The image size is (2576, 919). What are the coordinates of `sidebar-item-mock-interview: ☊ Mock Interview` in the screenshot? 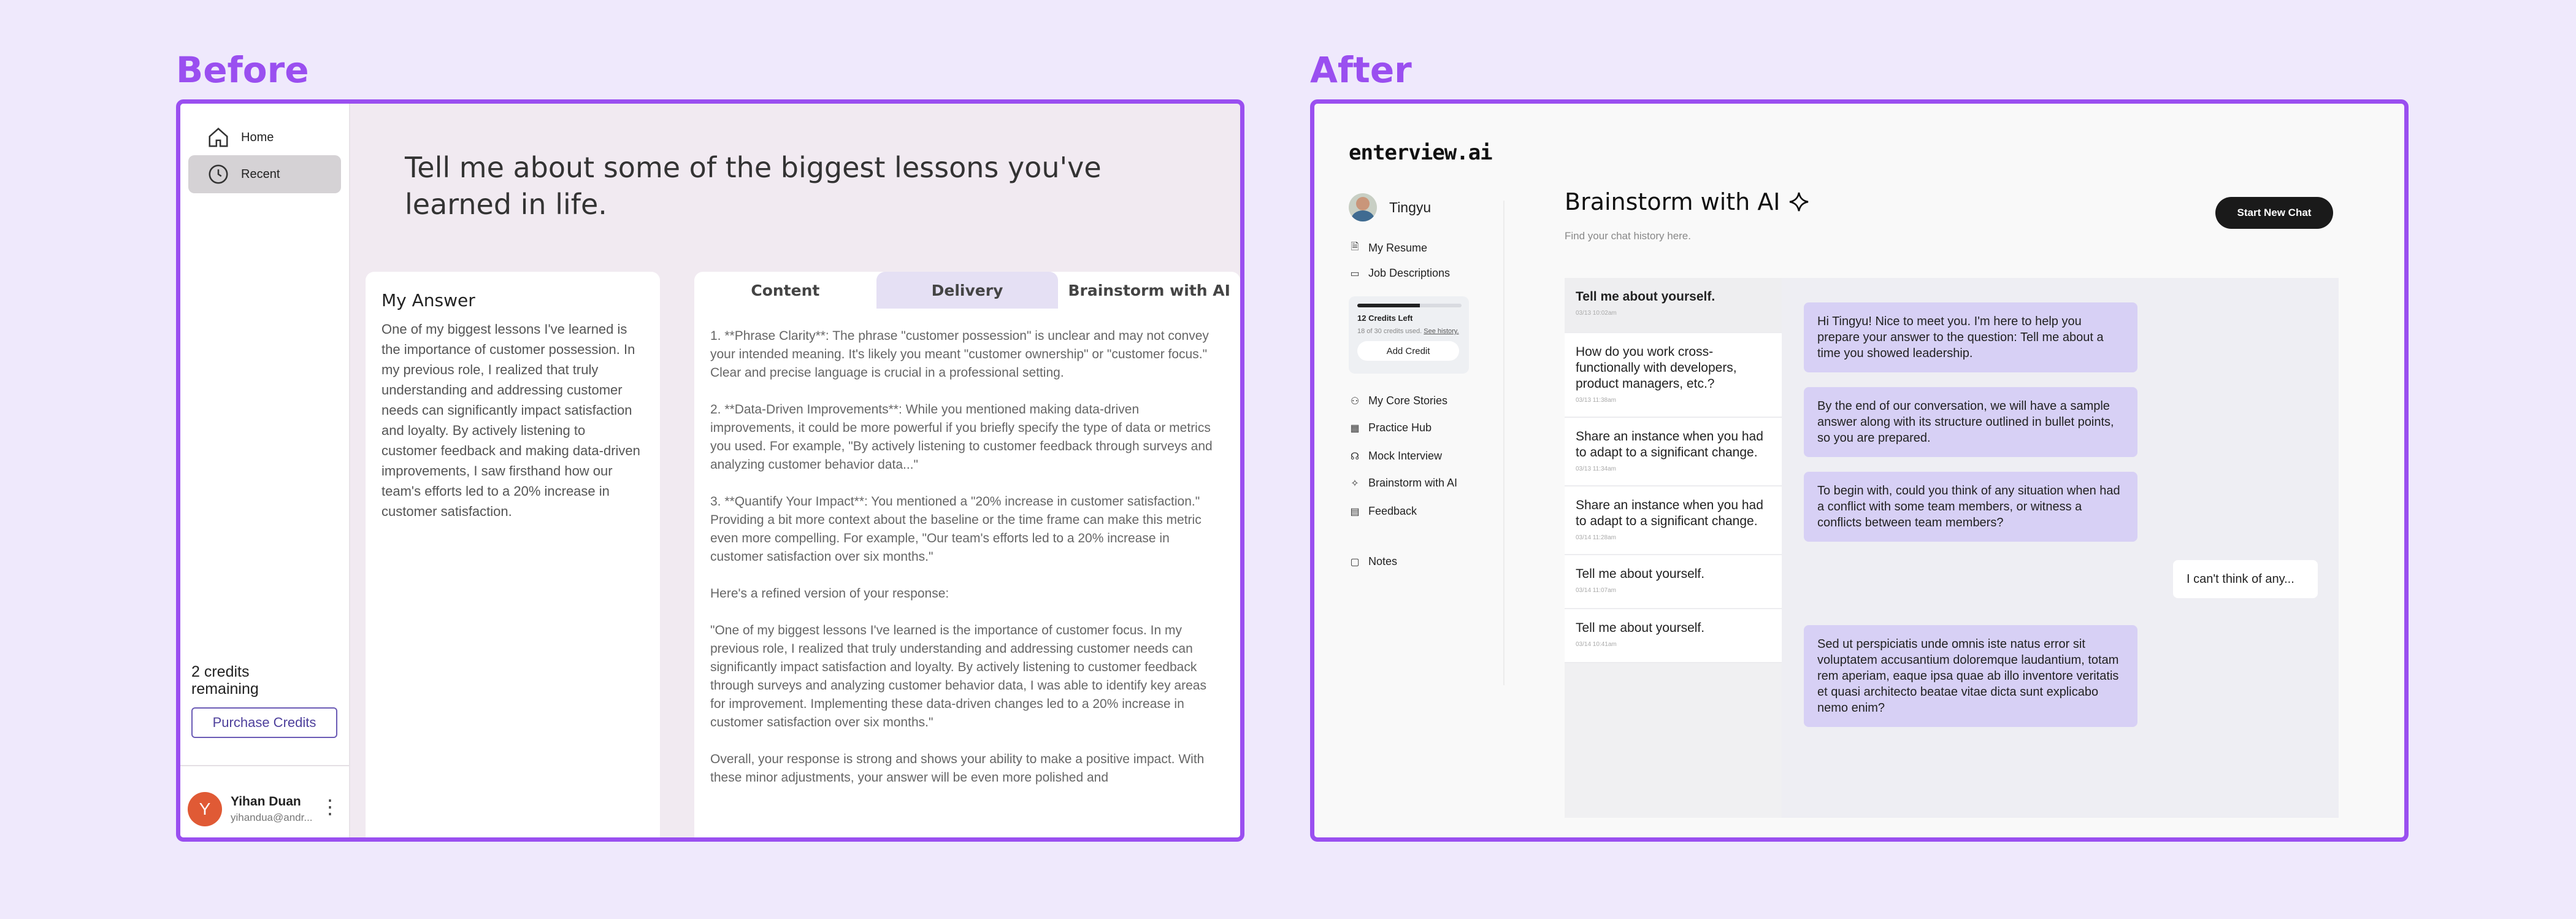 It's located at (1395, 456).